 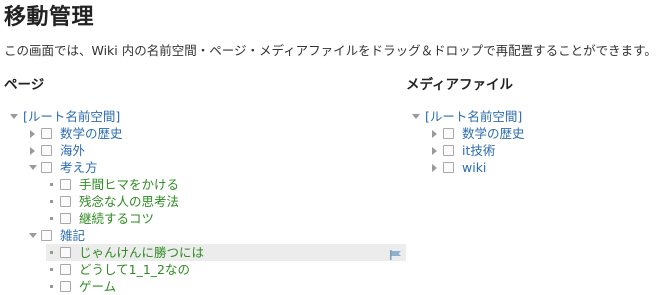 What do you see at coordinates (71, 116) in the screenshot?
I see `pages-root-label: [ルート名前空間]` at bounding box center [71, 116].